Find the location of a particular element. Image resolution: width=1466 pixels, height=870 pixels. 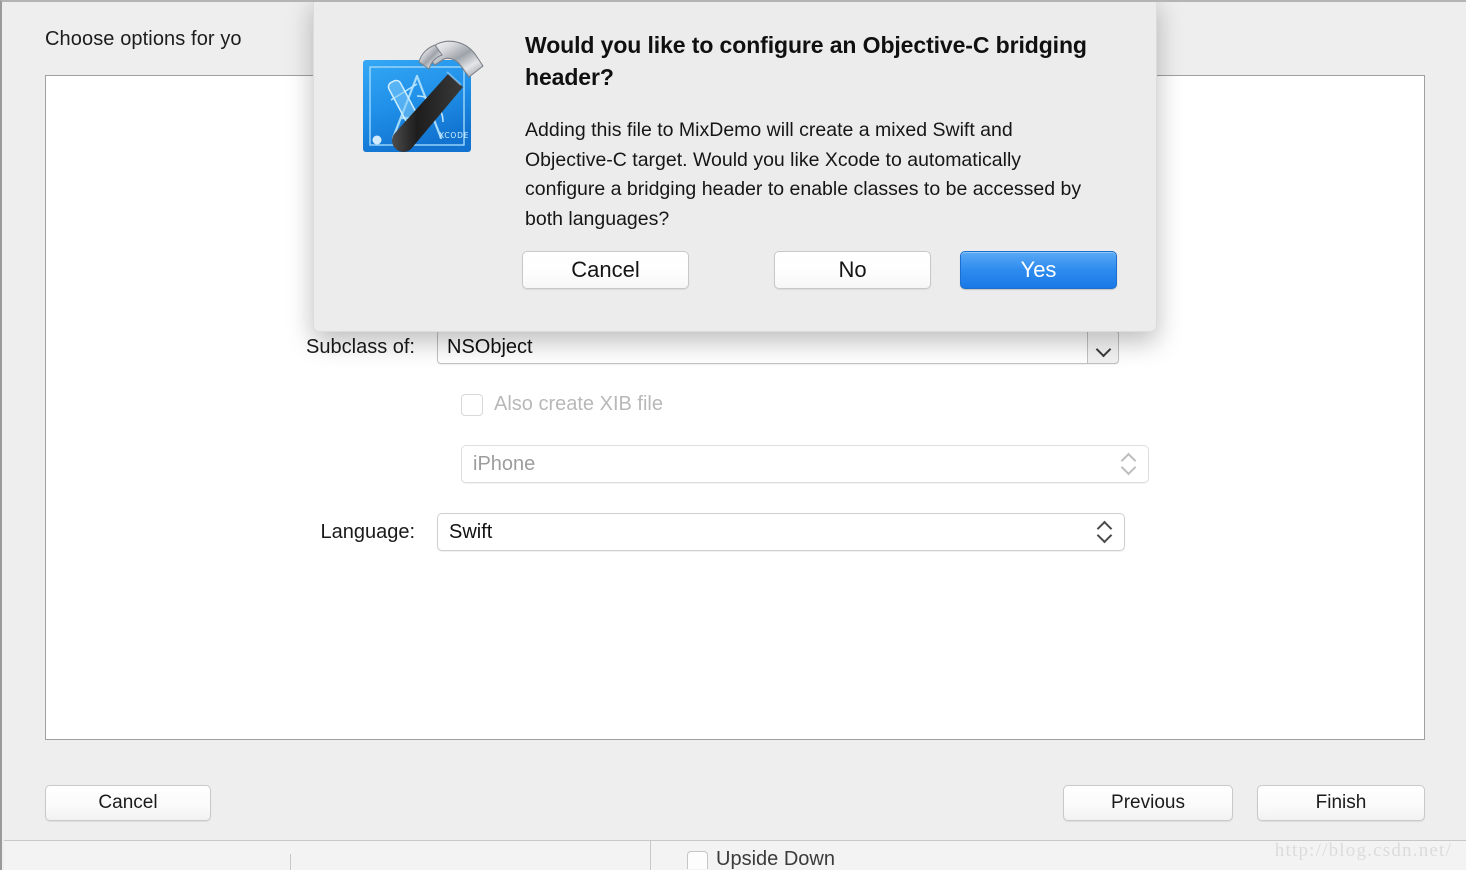

alert-yes-button: Yes is located at coordinates (1038, 270).